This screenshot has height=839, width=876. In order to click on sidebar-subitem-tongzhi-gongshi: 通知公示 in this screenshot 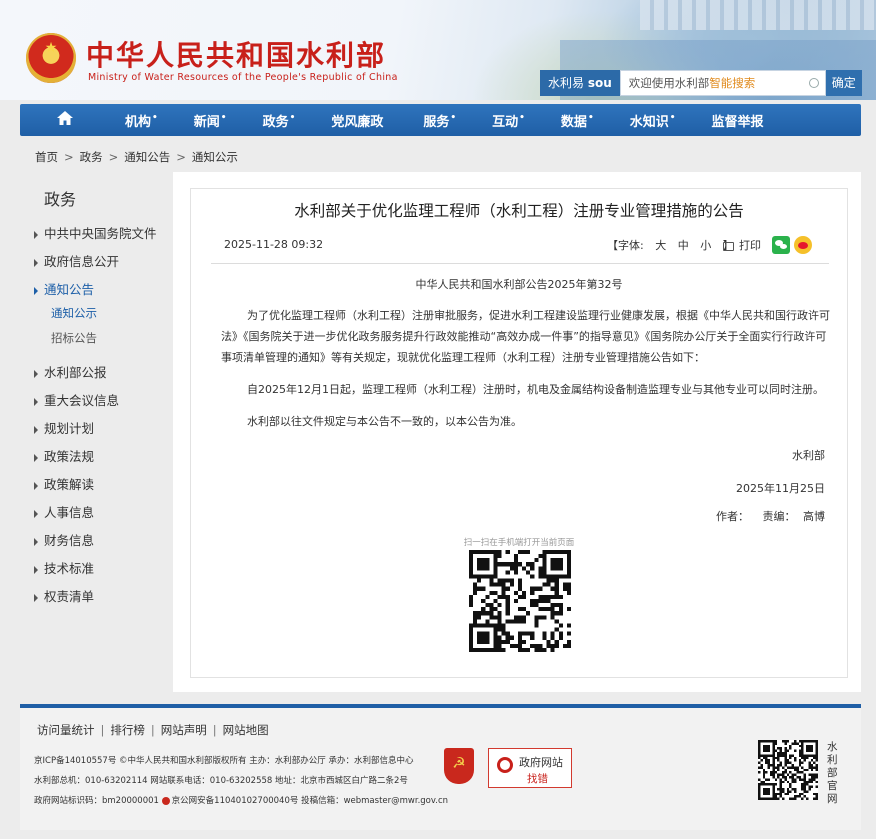, I will do `click(74, 313)`.